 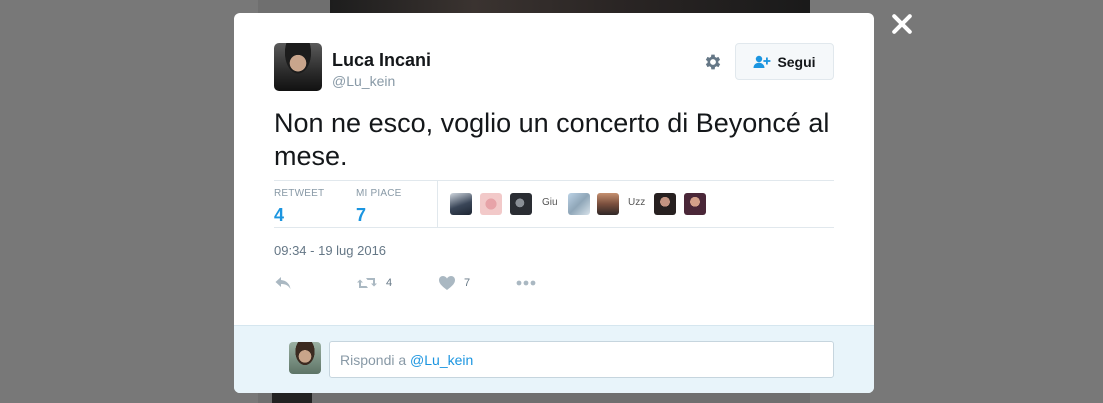 I want to click on likes-stat: MI PIACE 7, so click(x=379, y=207).